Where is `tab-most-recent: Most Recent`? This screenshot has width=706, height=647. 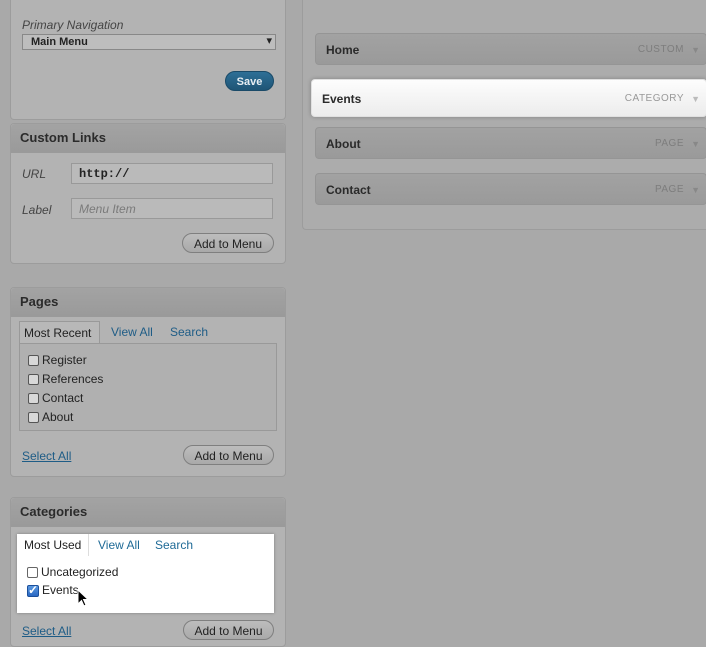
tab-most-recent: Most Recent is located at coordinates (59, 332).